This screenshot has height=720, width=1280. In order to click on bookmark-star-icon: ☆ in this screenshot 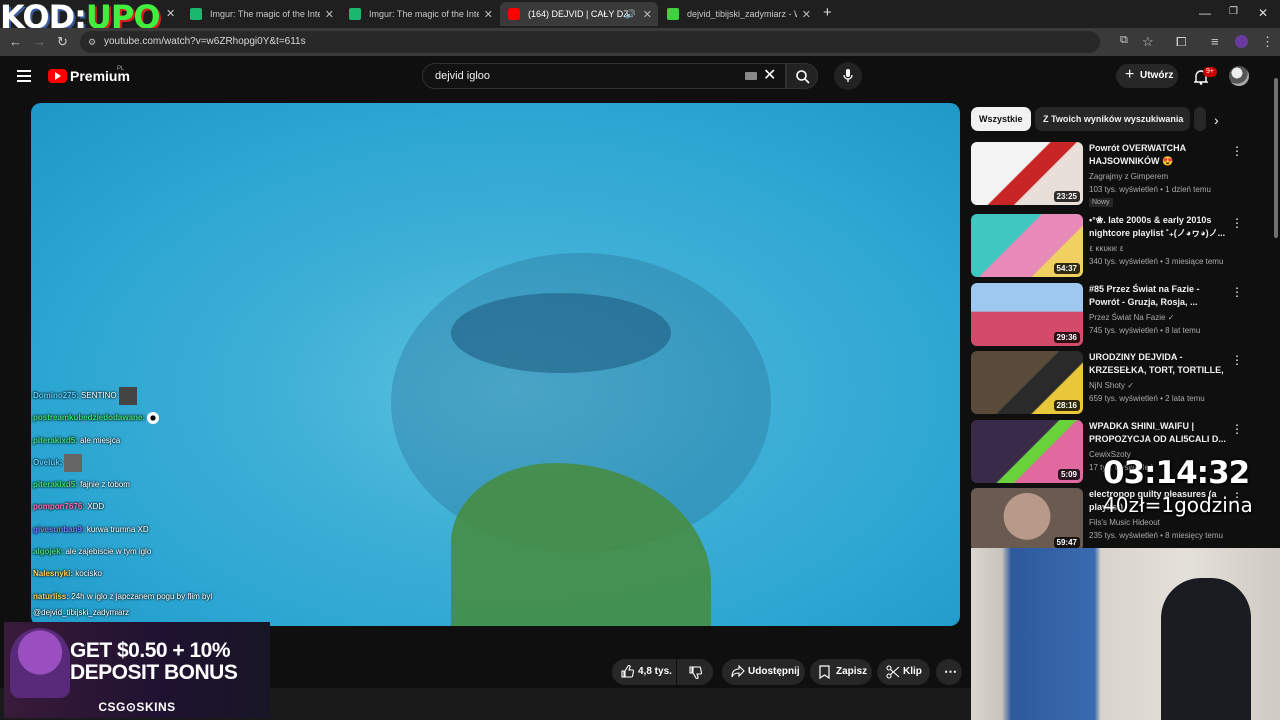, I will do `click(1148, 42)`.